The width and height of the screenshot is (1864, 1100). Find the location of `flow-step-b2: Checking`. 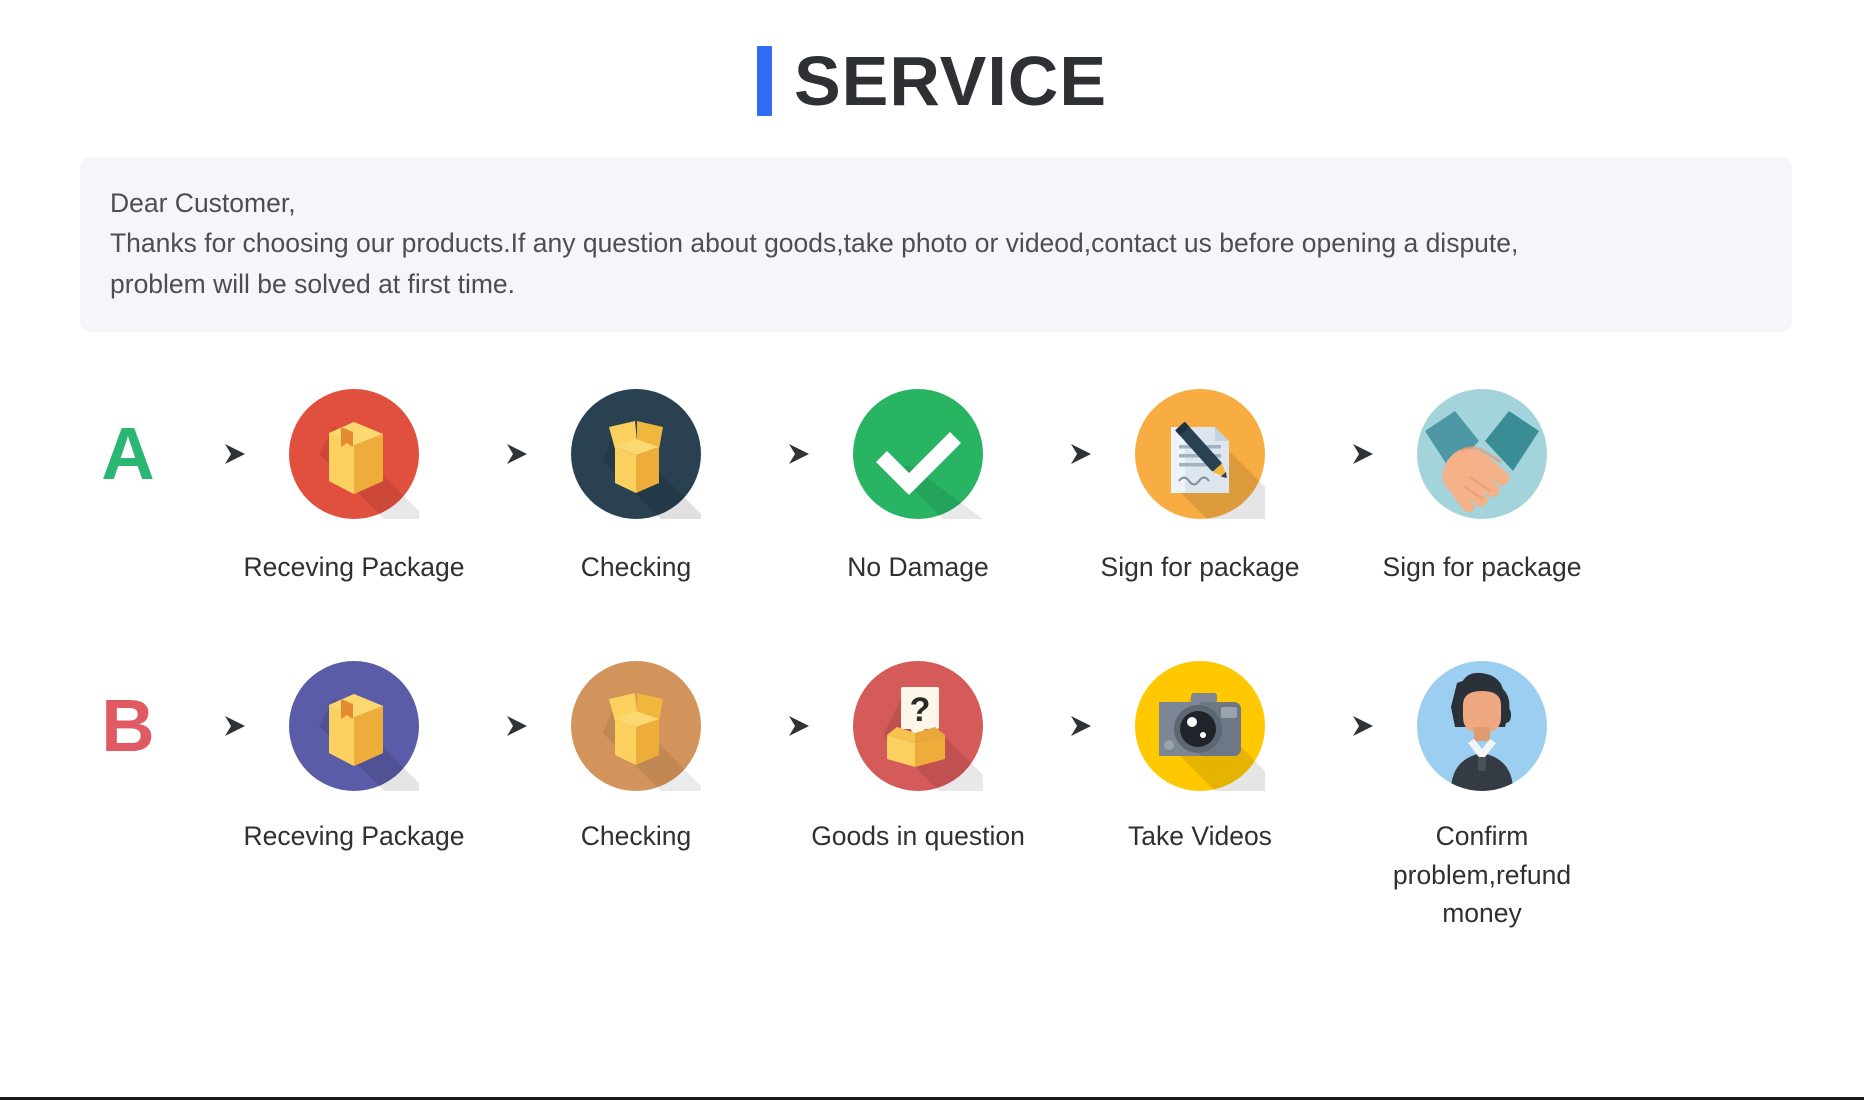

flow-step-b2: Checking is located at coordinates (636, 745).